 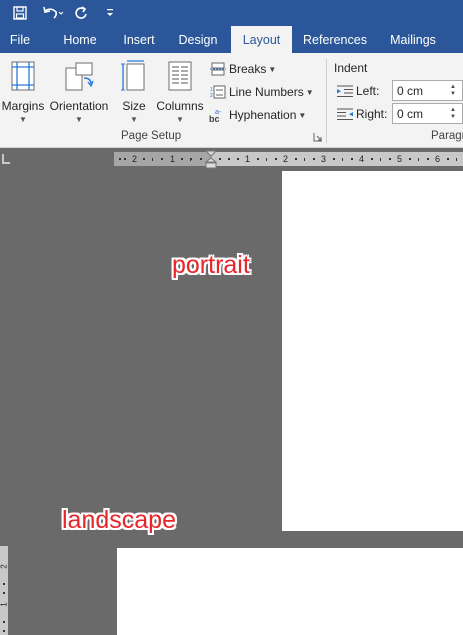 What do you see at coordinates (80, 39) in the screenshot?
I see `tab-home: Home` at bounding box center [80, 39].